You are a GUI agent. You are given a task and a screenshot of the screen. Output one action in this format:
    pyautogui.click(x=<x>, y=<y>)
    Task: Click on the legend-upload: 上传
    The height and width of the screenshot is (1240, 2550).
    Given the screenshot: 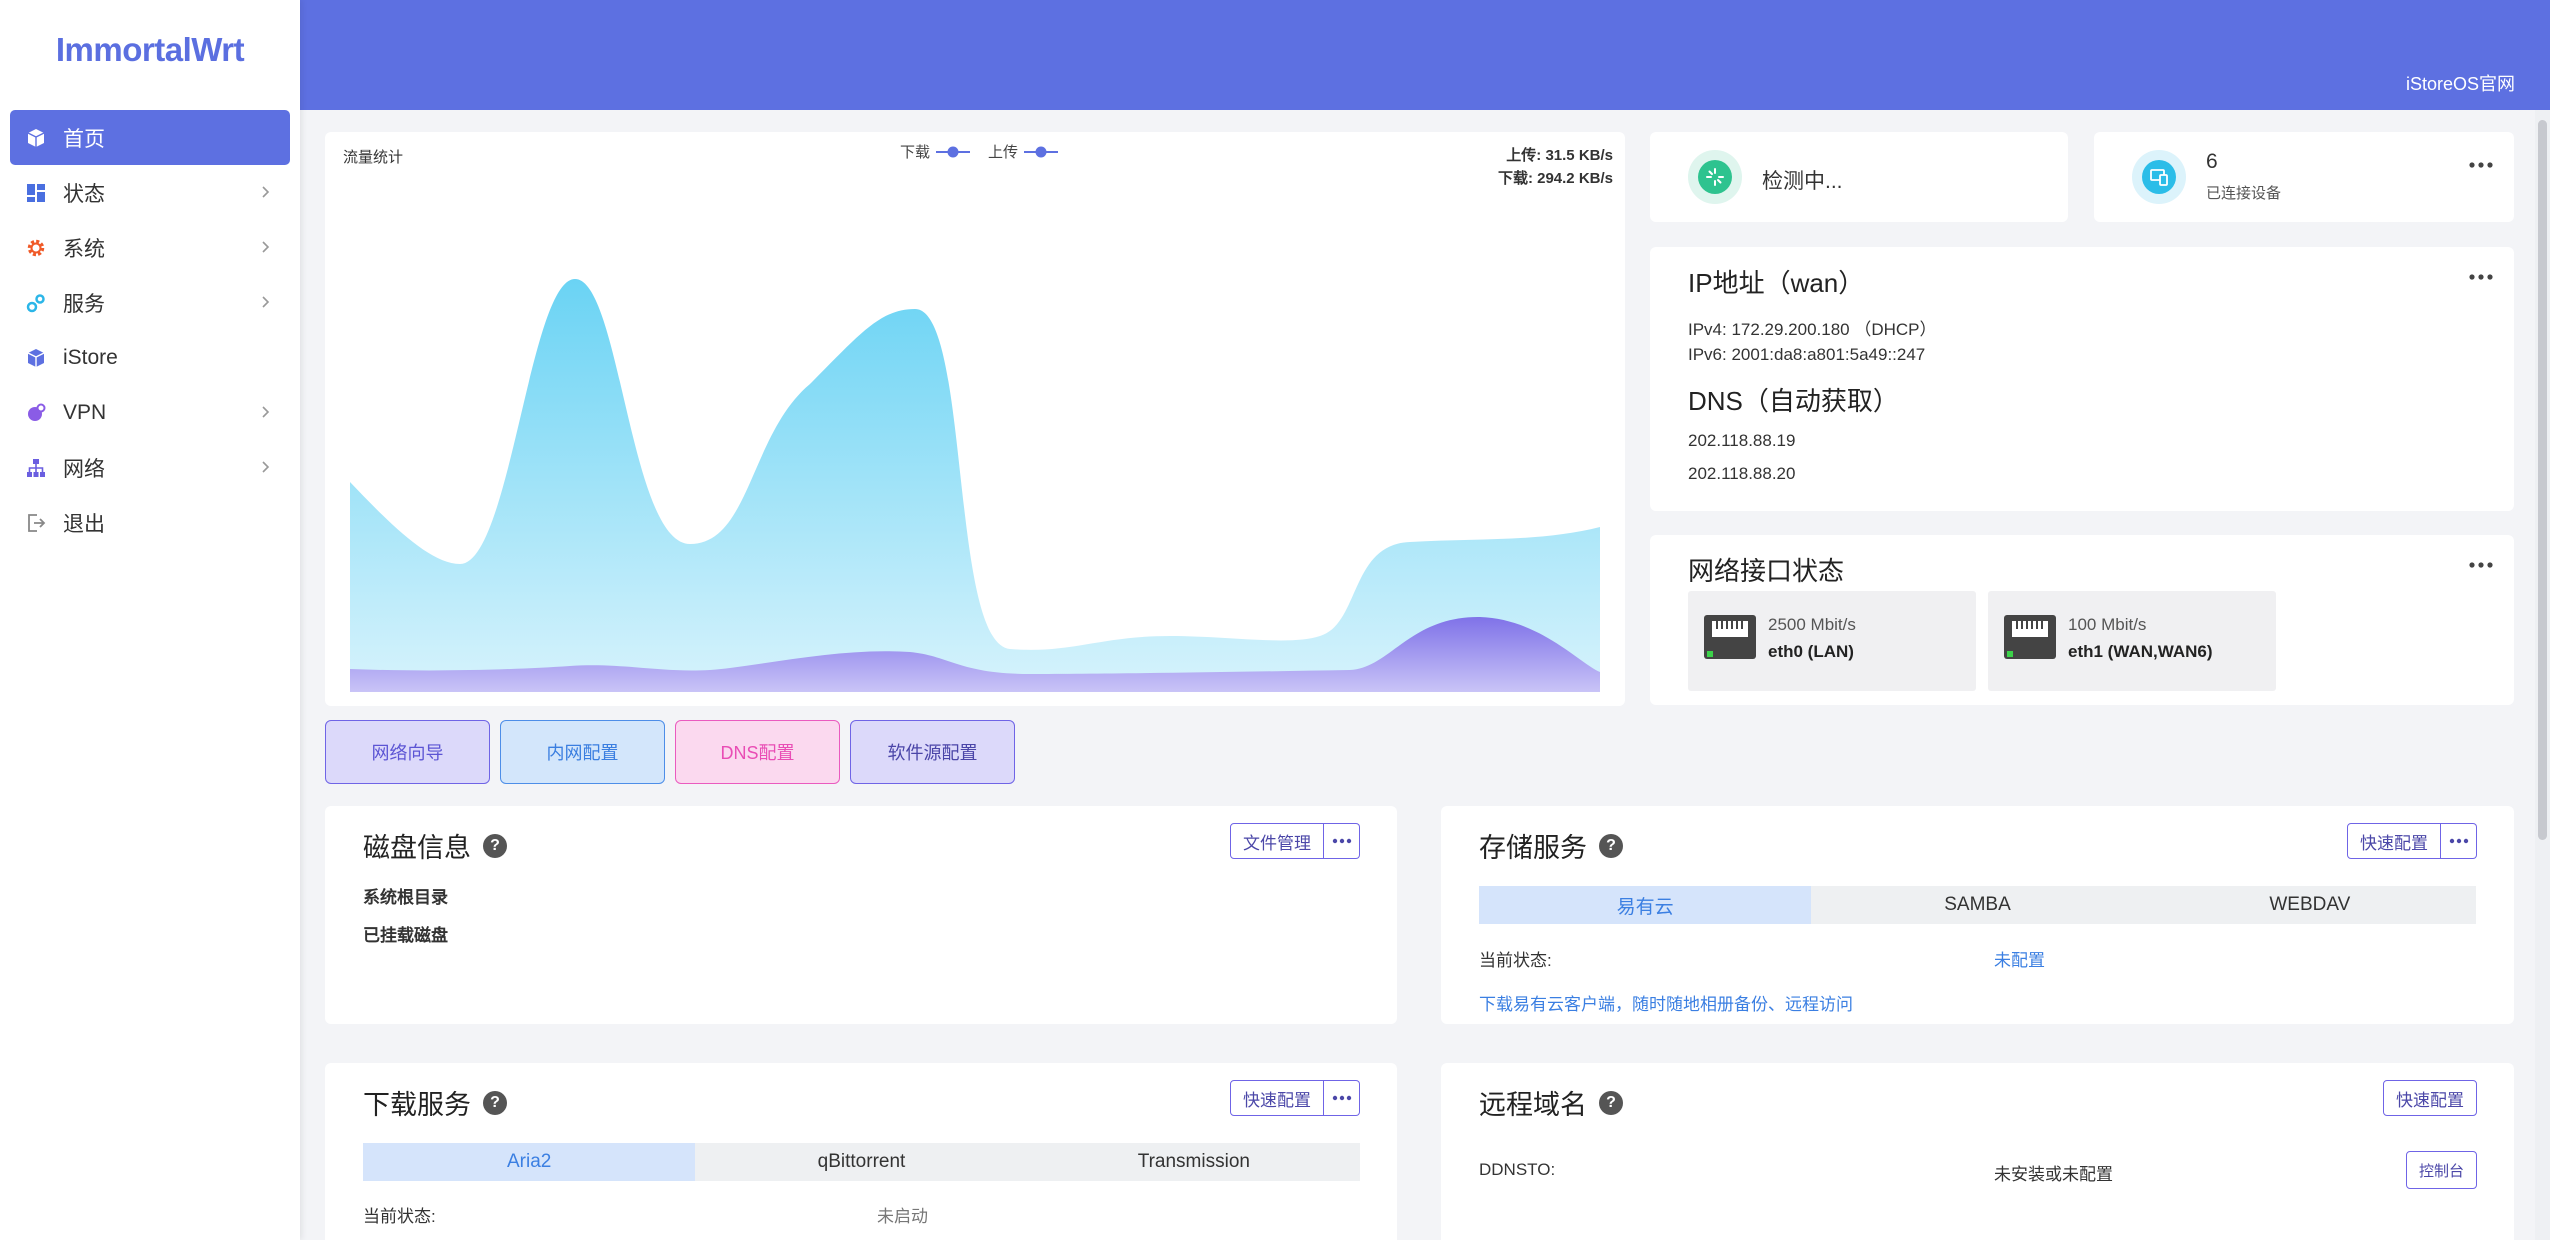 What is the action you would take?
    pyautogui.click(x=1023, y=151)
    